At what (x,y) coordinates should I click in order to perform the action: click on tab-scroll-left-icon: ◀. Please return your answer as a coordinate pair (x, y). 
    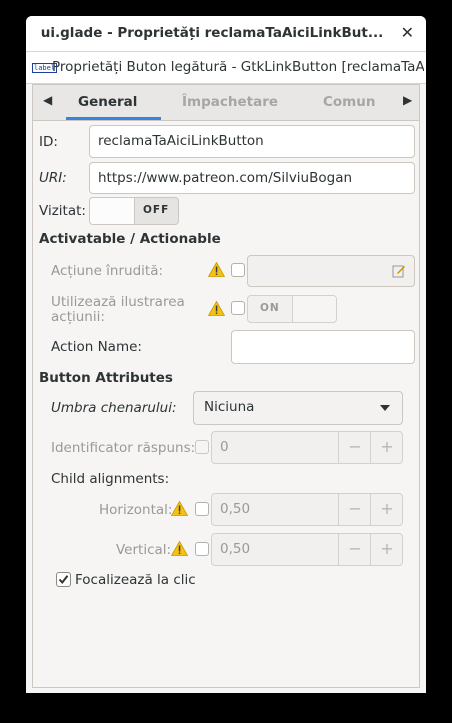
    Looking at the image, I should click on (47, 100).